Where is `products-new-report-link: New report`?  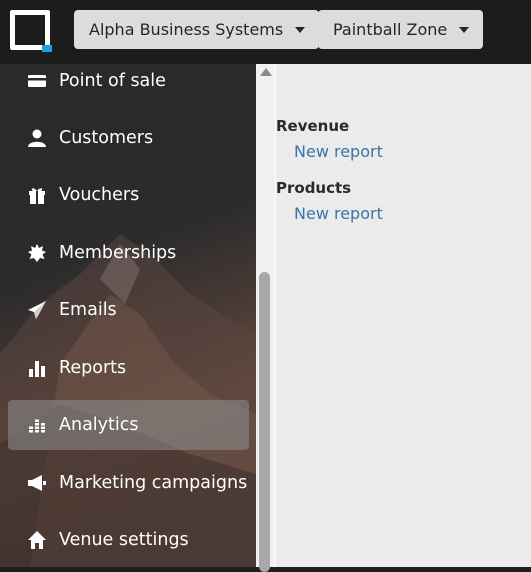
products-new-report-link: New report is located at coordinates (338, 213).